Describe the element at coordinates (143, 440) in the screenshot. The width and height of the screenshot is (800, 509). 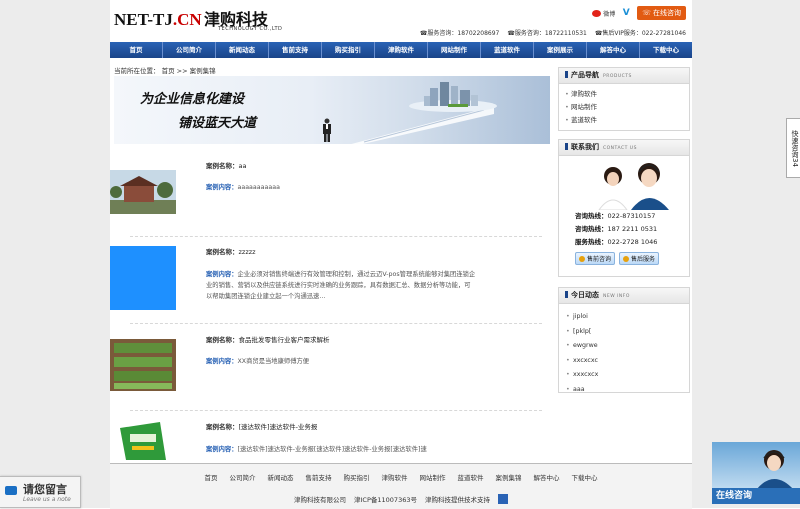
I see `case-4-thumbnail` at that location.